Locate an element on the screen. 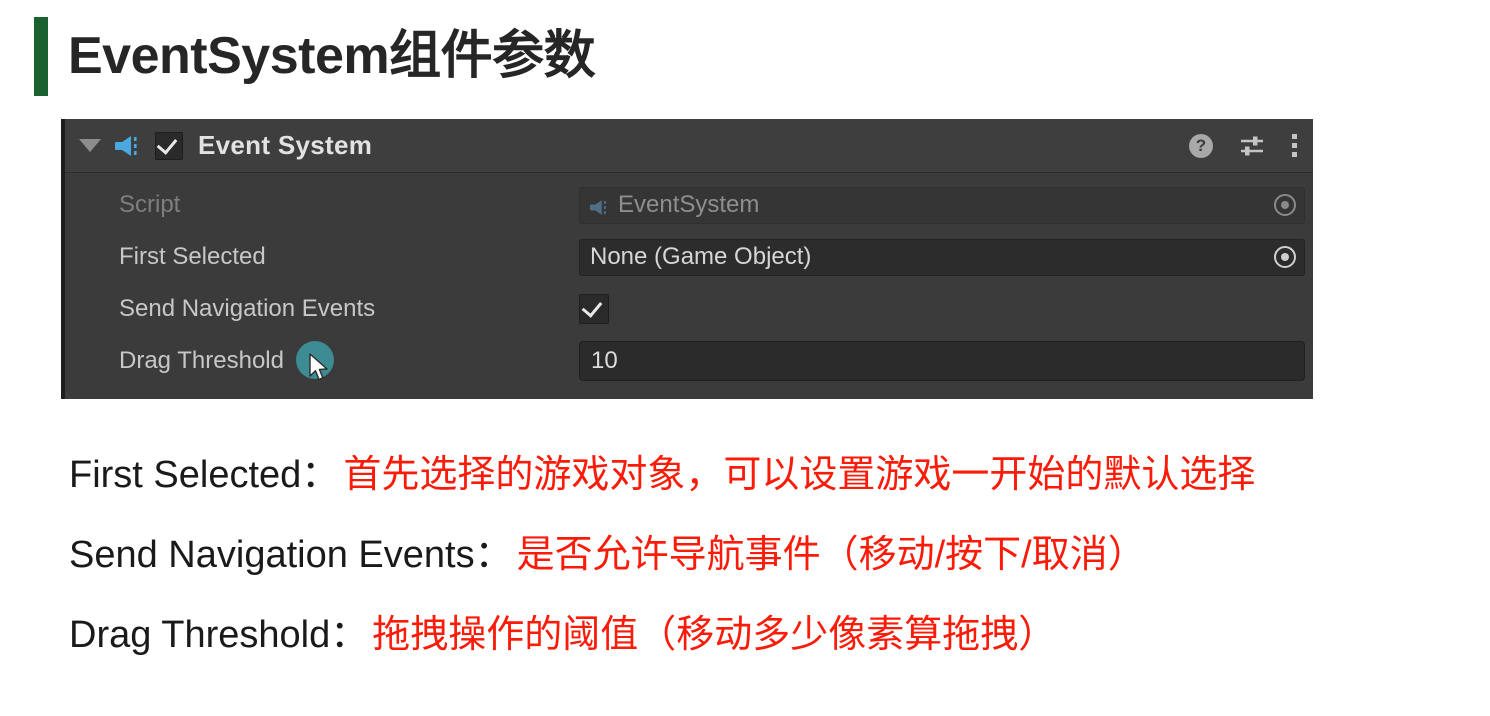 Image resolution: width=1490 pixels, height=716 pixels. property-row-first-selected: First Selected None (Game Object) is located at coordinates (689, 257).